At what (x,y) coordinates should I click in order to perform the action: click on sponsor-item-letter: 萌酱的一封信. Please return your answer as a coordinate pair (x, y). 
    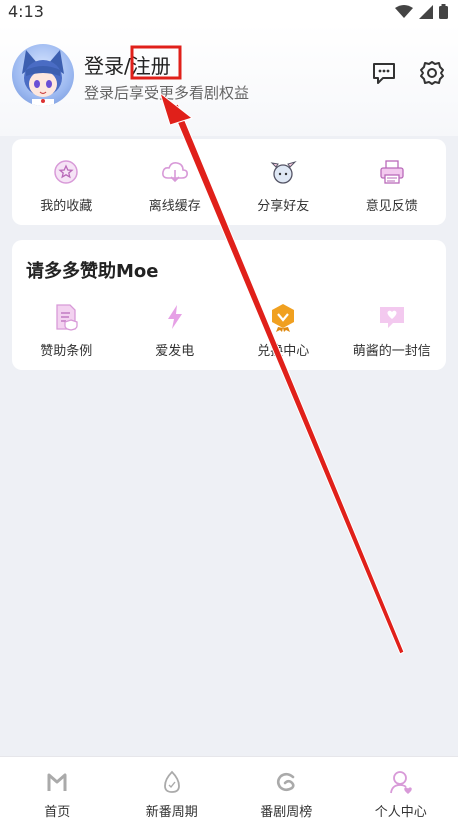
    Looking at the image, I should click on (392, 330).